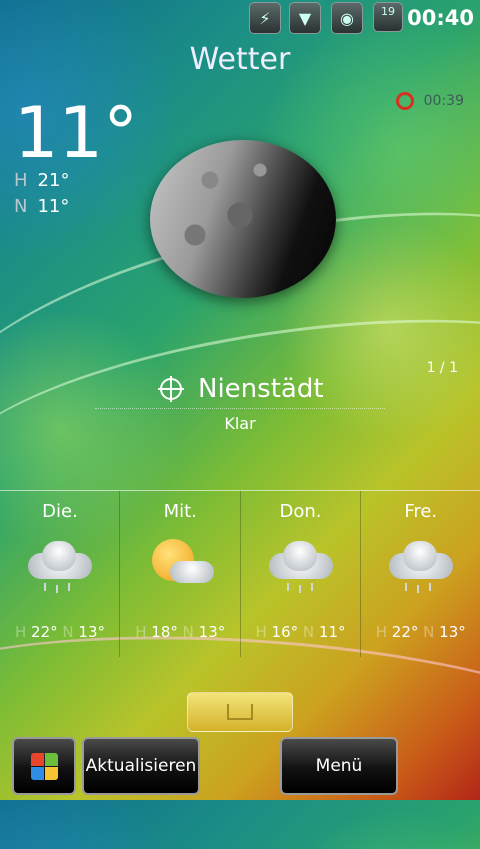 The width and height of the screenshot is (480, 849). Describe the element at coordinates (60, 511) in the screenshot. I see `day-name: Die.` at that location.